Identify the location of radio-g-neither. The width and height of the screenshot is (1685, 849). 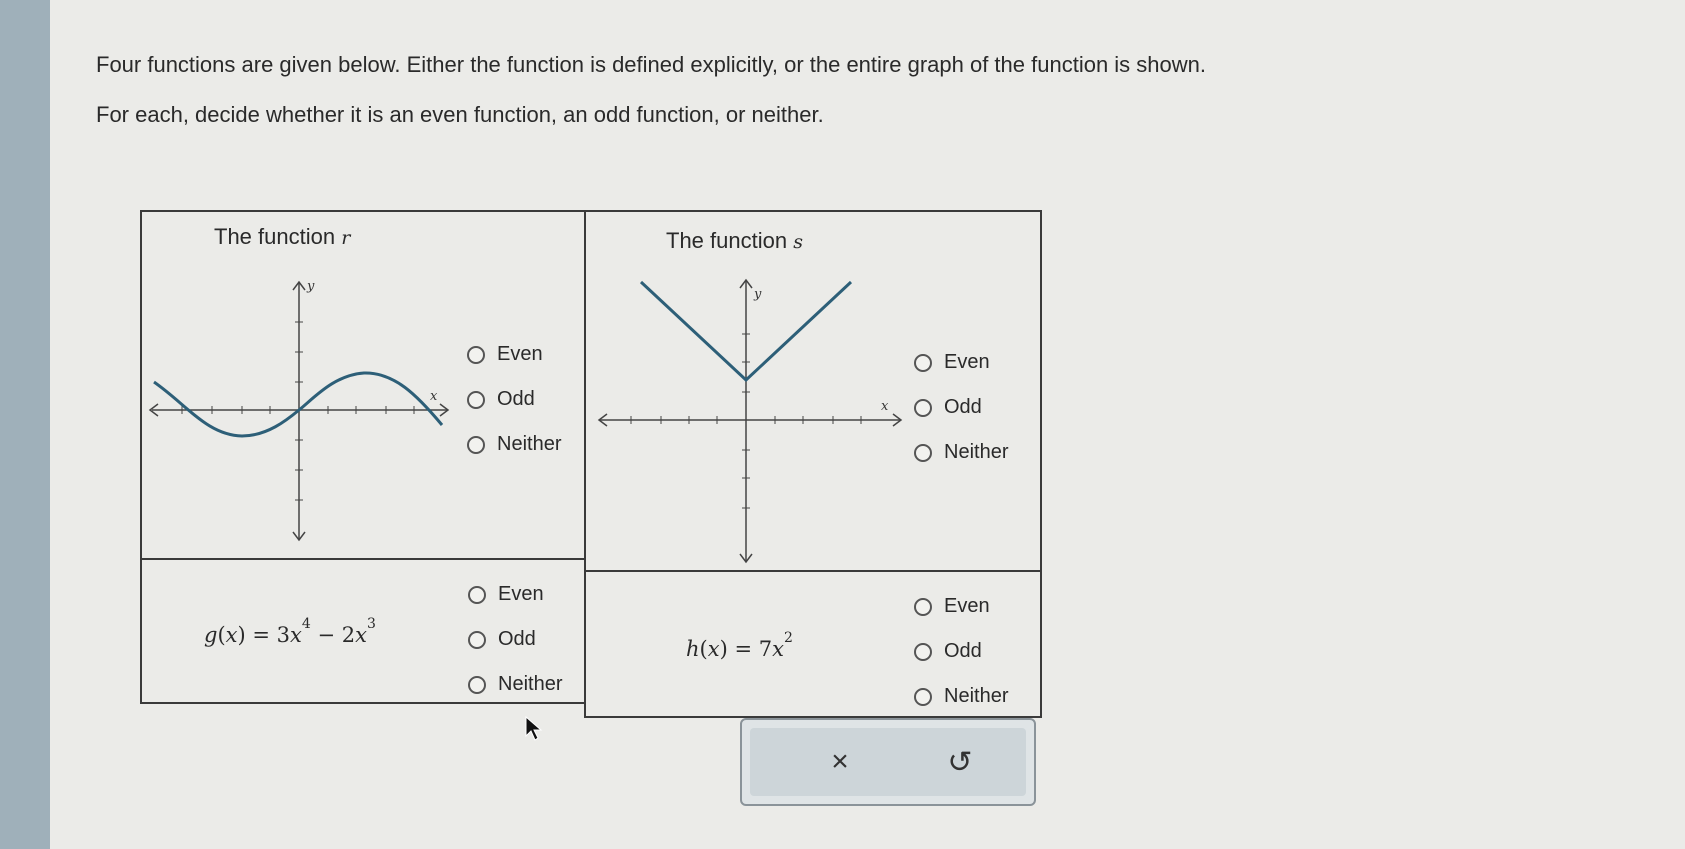
(477, 684).